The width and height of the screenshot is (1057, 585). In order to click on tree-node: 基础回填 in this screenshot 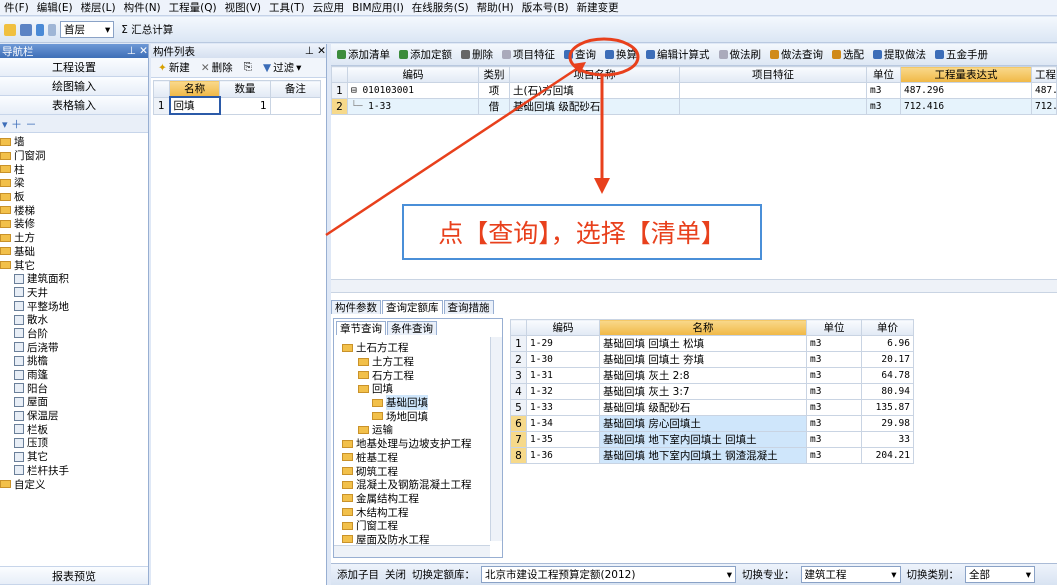, I will do `click(422, 403)`.